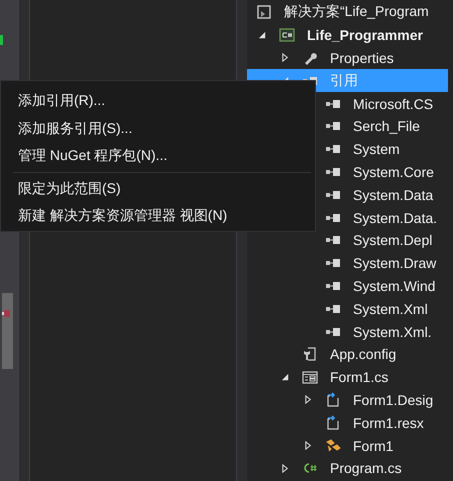  What do you see at coordinates (347, 172) in the screenshot?
I see `tree-item: System.Core` at bounding box center [347, 172].